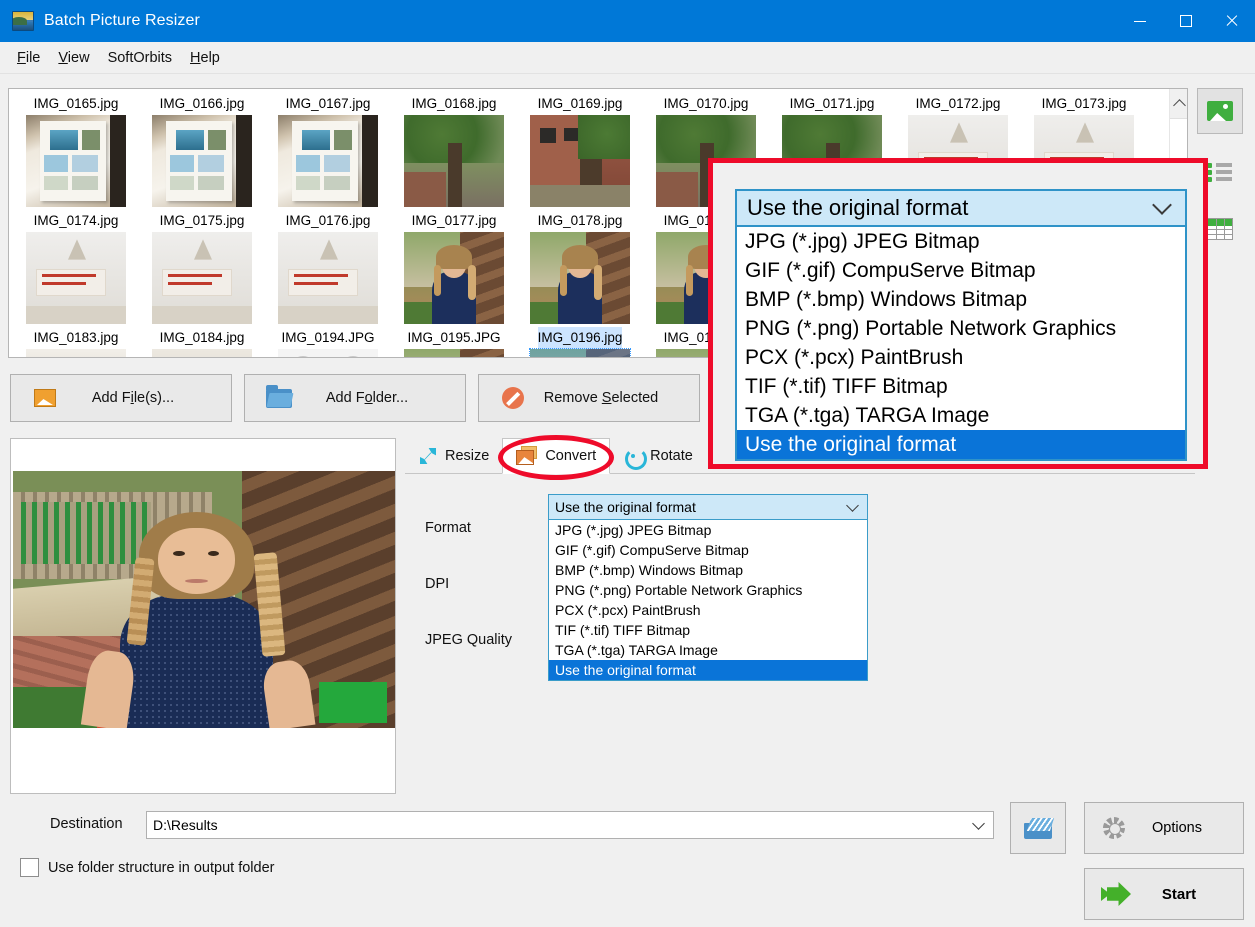 The width and height of the screenshot is (1255, 927). Describe the element at coordinates (202, 150) in the screenshot. I see `thumbnail-item: IMG_0166.jpg` at that location.